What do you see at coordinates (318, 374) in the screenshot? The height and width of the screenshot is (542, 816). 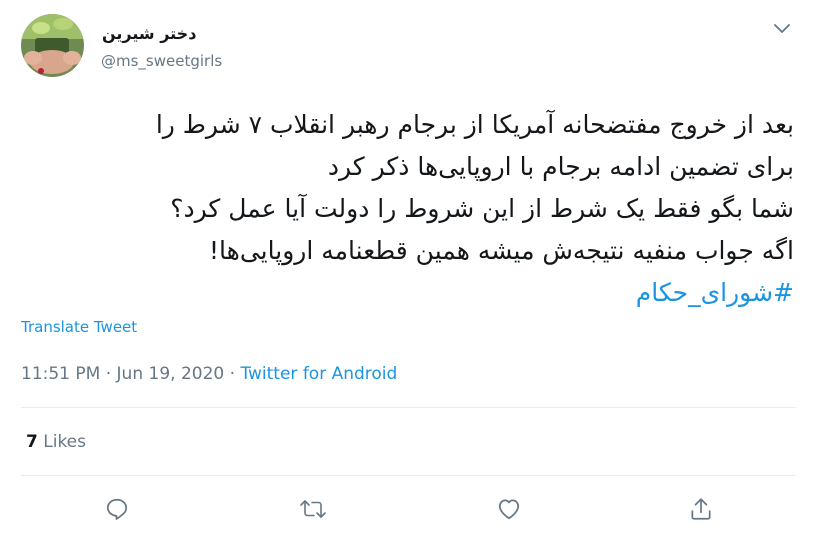 I see `tweet-source-link: Twitter for Android` at bounding box center [318, 374].